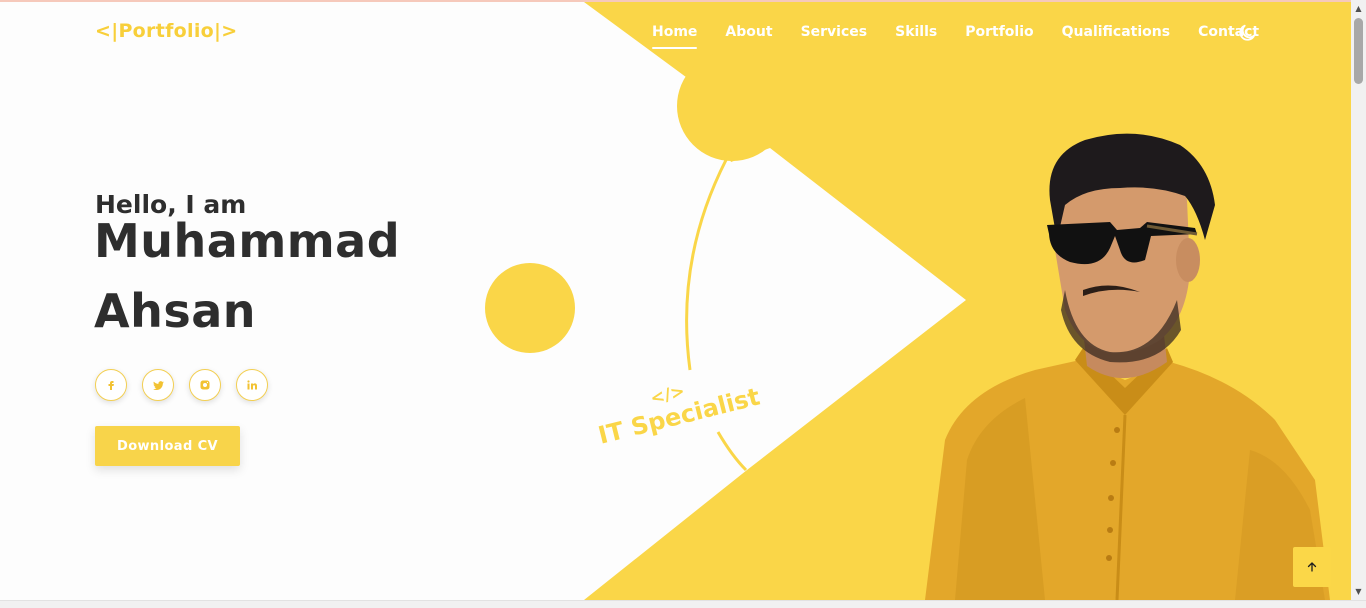  Describe the element at coordinates (678, 415) in the screenshot. I see `role-badge: </> IT Specialist` at that location.